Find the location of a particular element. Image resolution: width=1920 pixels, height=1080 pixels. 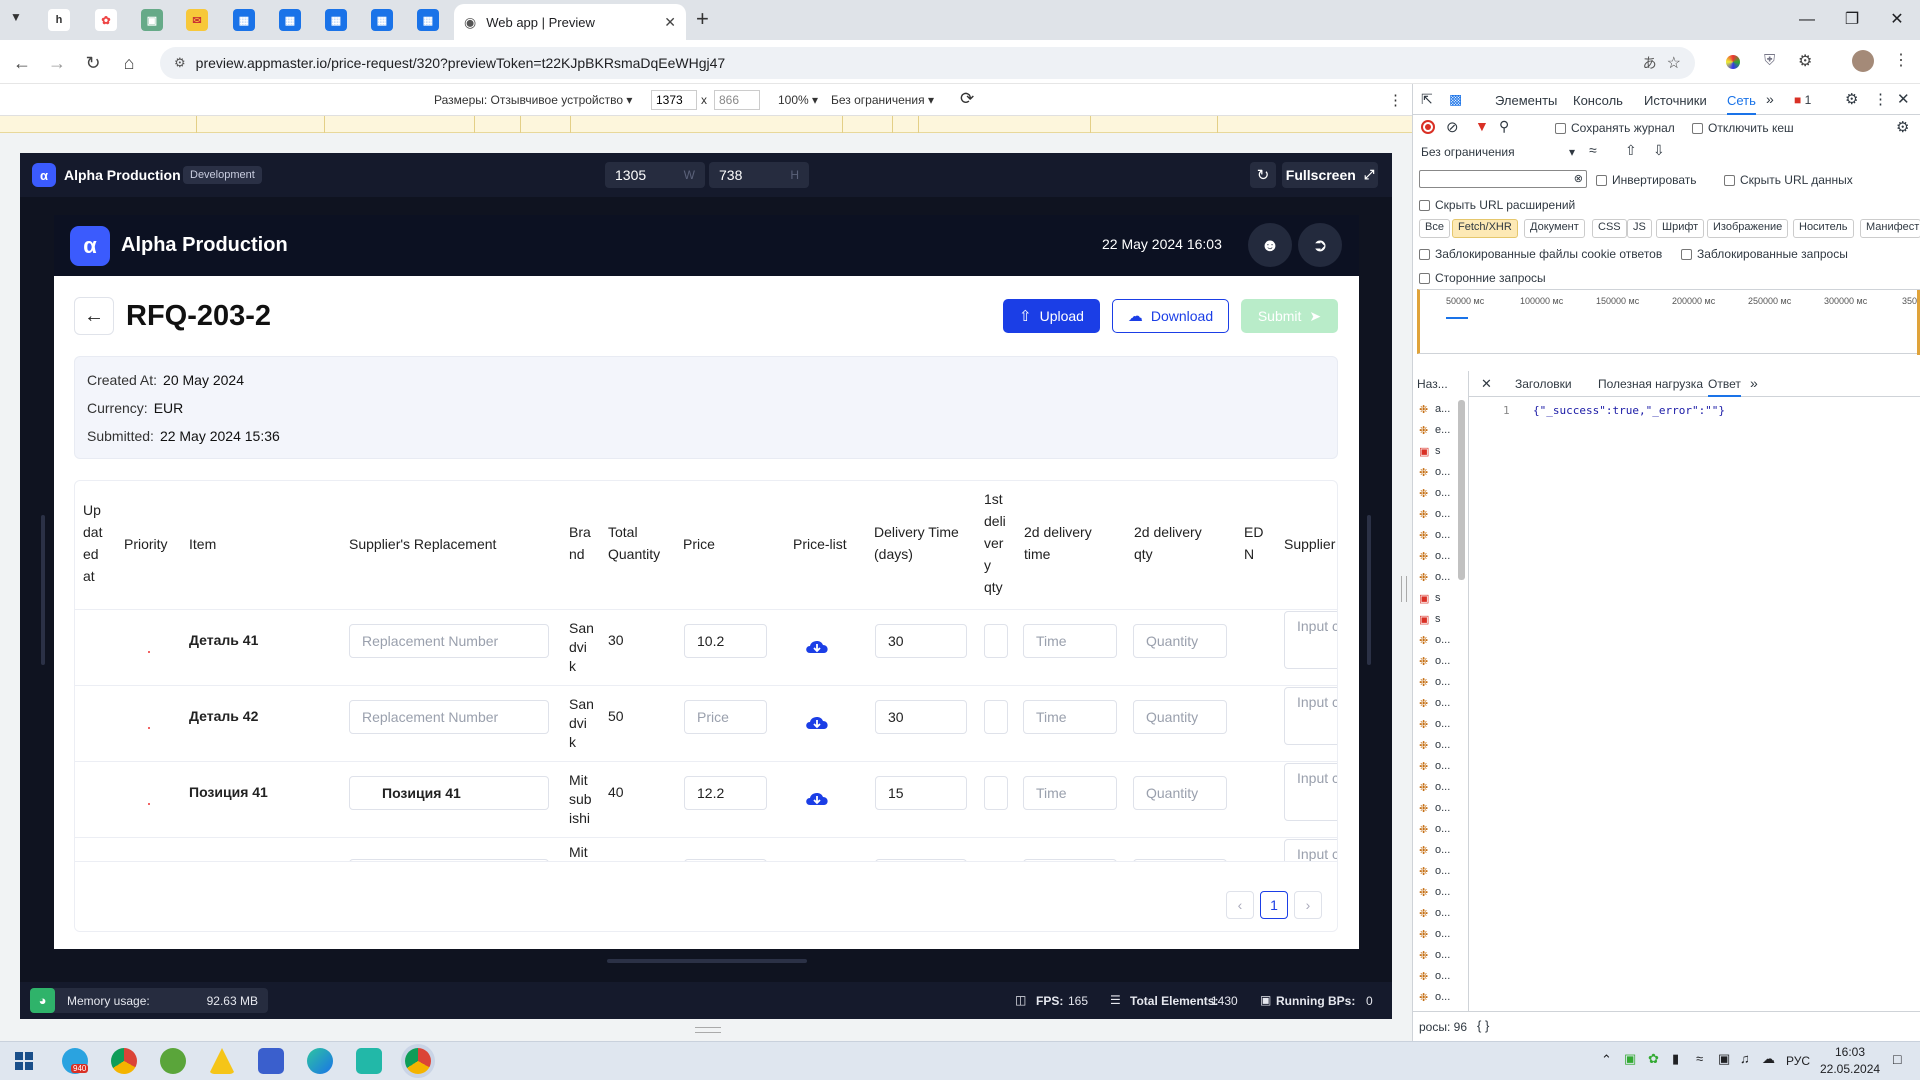

back-button: ← is located at coordinates (94, 316).